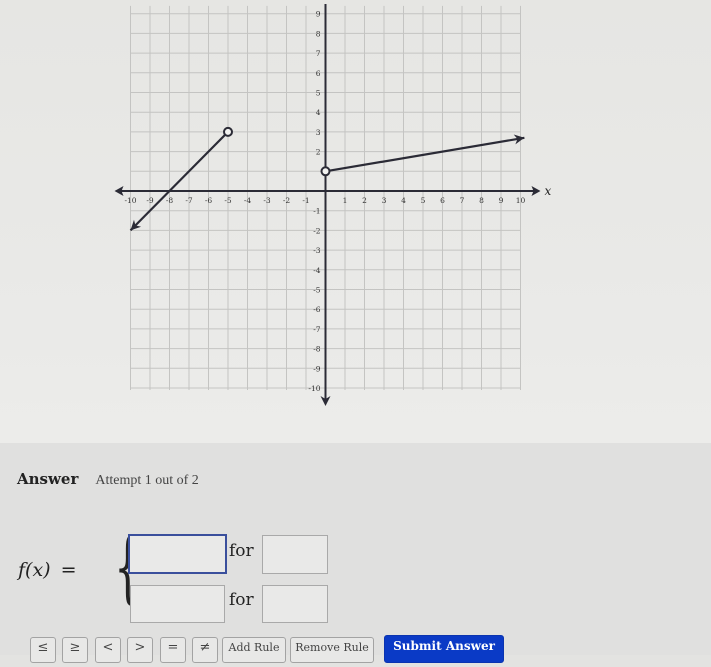  I want to click on y-tick-label: -10, so click(314, 388).